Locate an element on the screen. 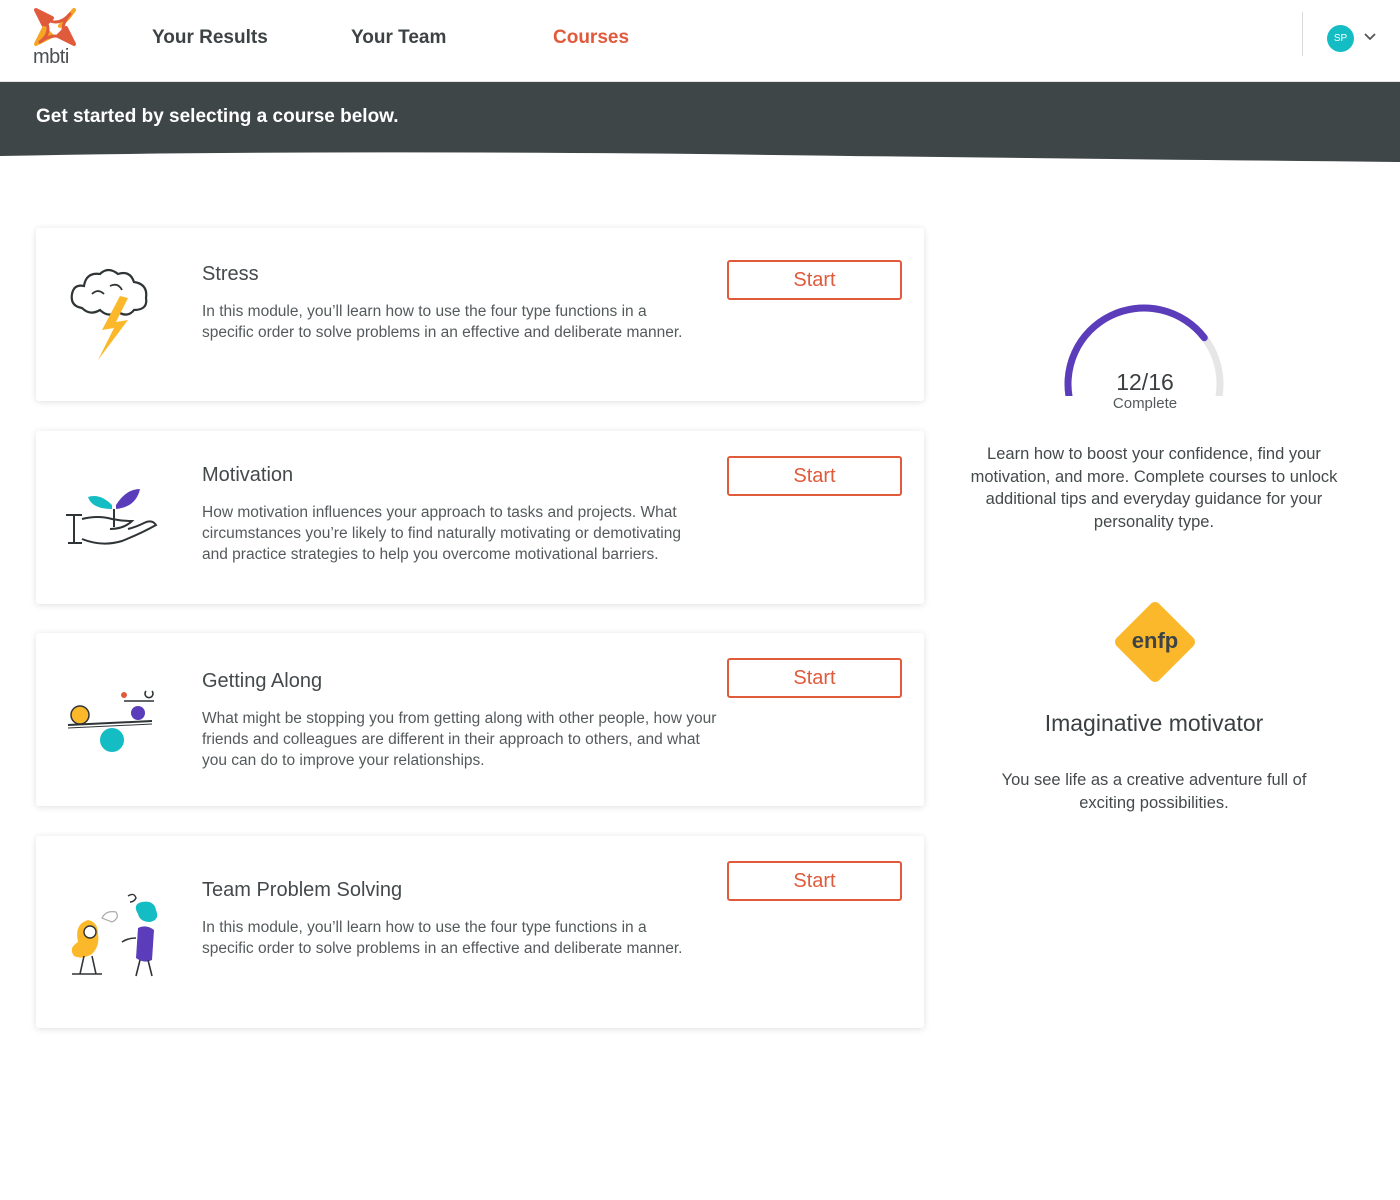 The width and height of the screenshot is (1400, 1200). type-name: Imaginative motivator is located at coordinates (1154, 723).